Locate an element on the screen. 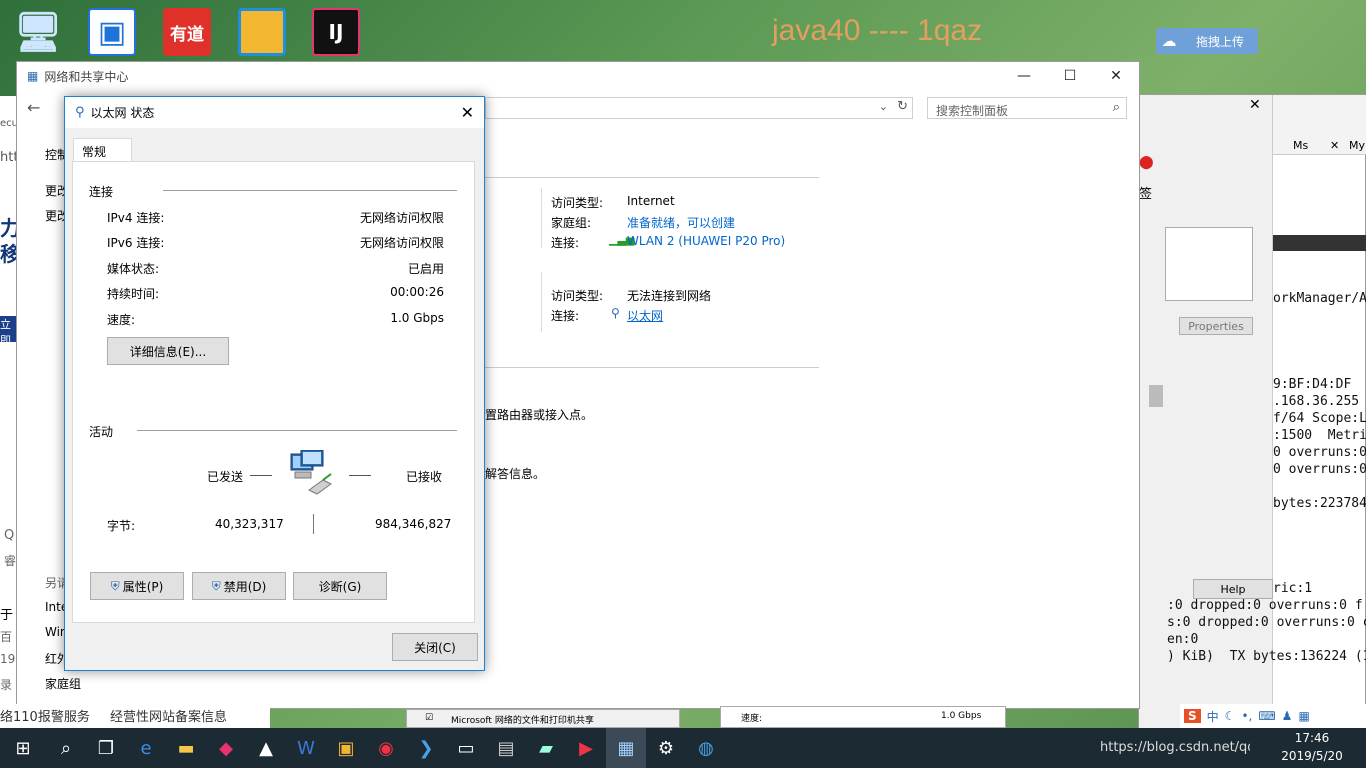 The height and width of the screenshot is (768, 1366). speed-label: 速度: is located at coordinates (121, 320).